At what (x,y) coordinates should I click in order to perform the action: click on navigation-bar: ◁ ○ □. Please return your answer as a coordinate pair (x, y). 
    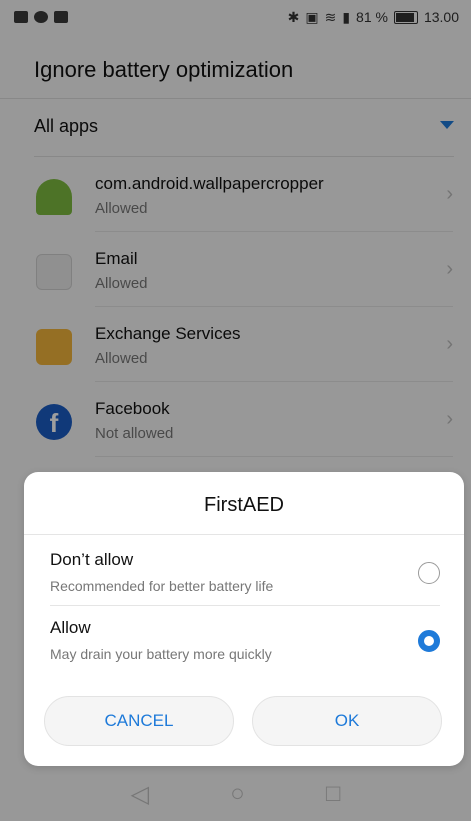
    Looking at the image, I should click on (235, 794).